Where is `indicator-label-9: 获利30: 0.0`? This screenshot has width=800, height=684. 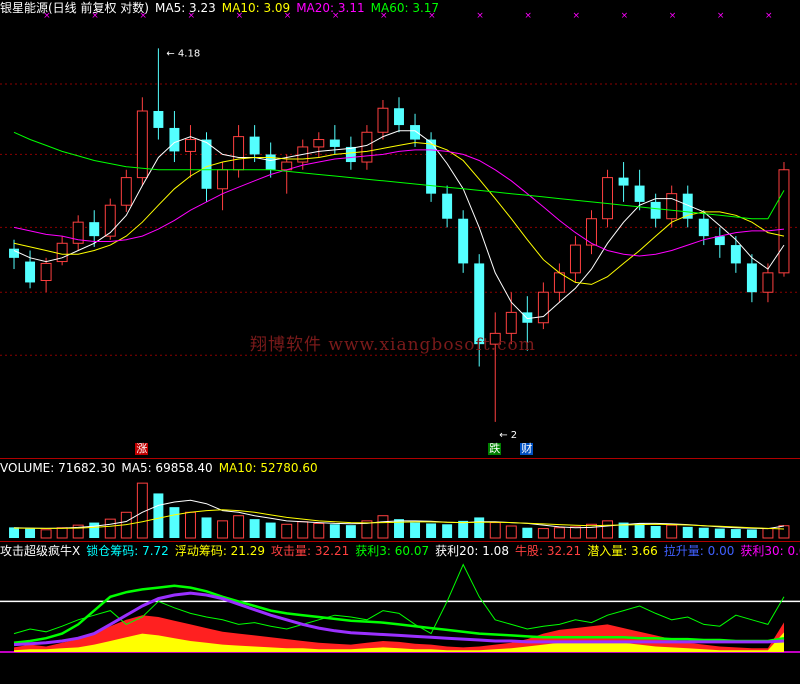 indicator-label-9: 获利30: 0.0 is located at coordinates (770, 551).